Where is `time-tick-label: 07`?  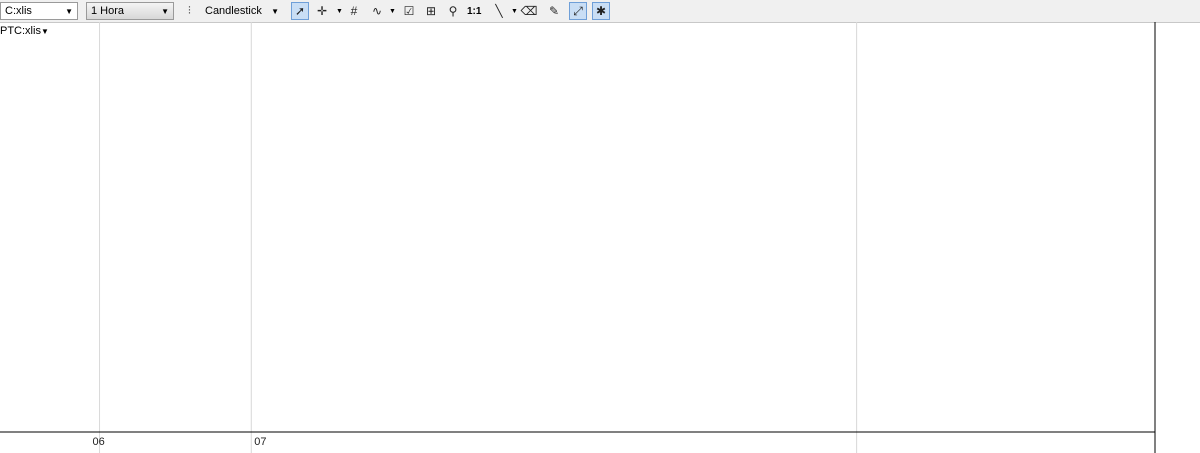 time-tick-label: 07 is located at coordinates (260, 442).